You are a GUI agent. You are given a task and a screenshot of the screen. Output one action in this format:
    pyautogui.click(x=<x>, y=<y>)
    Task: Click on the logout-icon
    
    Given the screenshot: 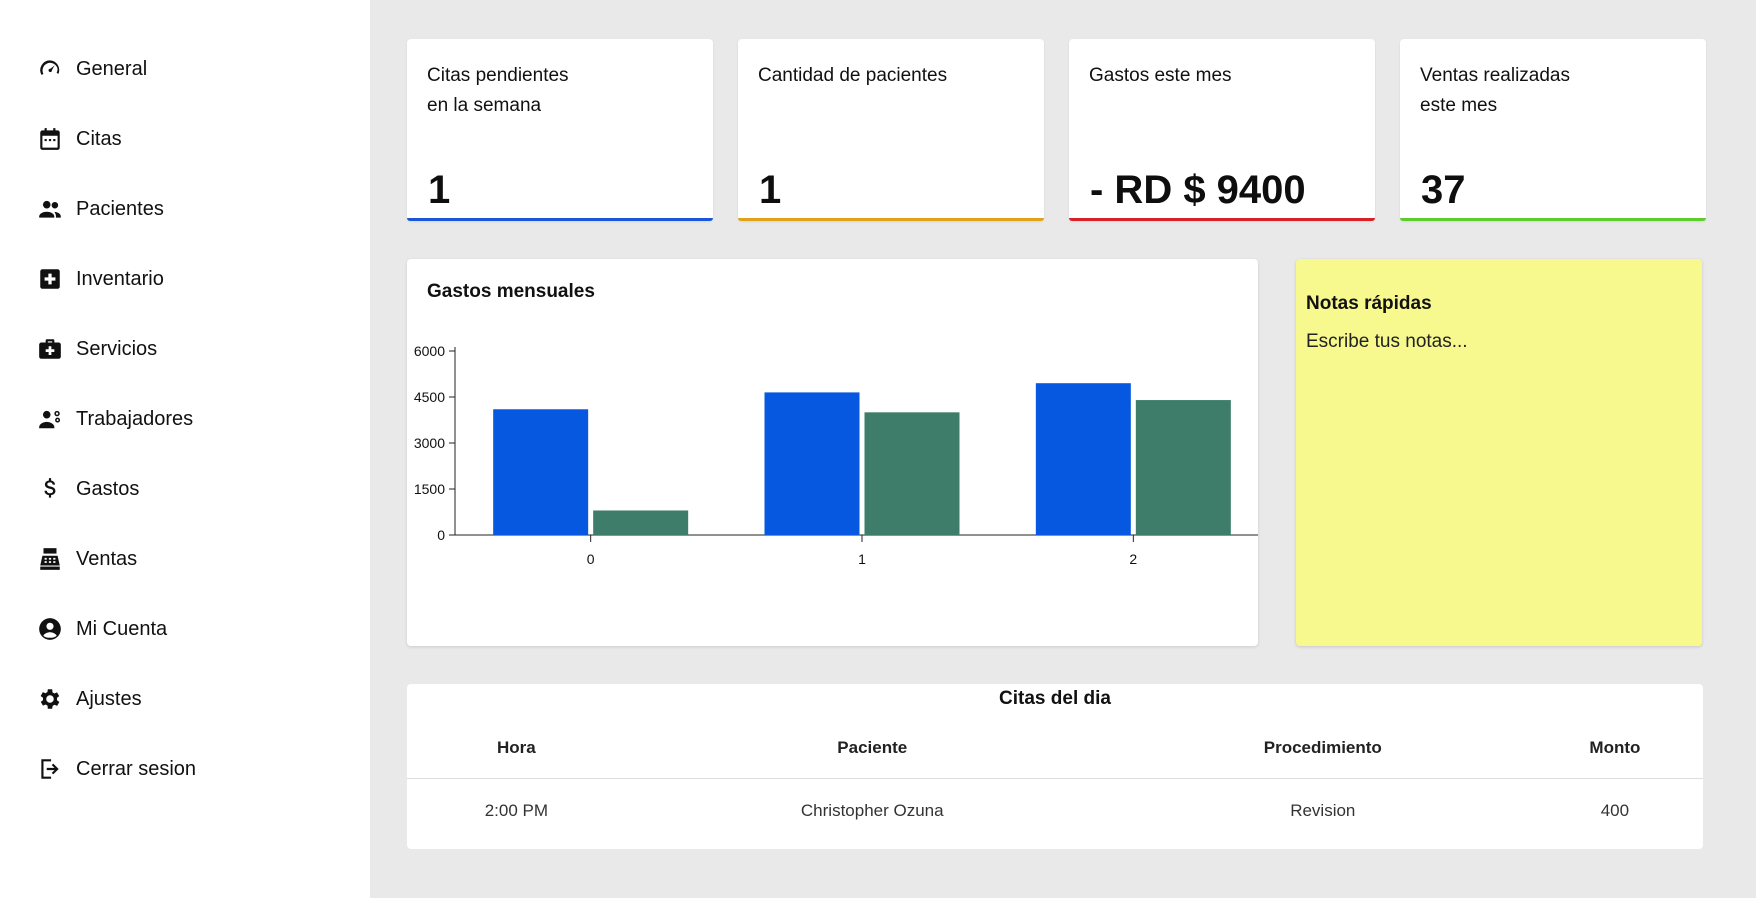 What is the action you would take?
    pyautogui.click(x=50, y=769)
    